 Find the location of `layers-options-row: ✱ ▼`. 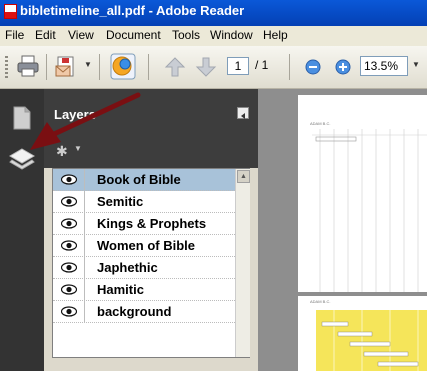

layers-options-row: ✱ ▼ is located at coordinates (151, 153).